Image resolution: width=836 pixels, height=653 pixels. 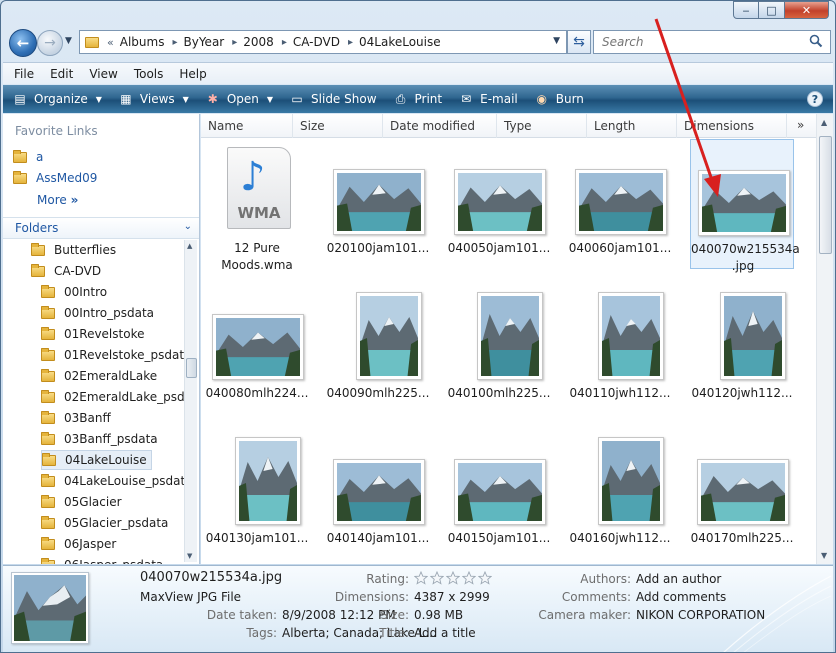 What do you see at coordinates (400, 98) in the screenshot?
I see `printer-icon: ⎙` at bounding box center [400, 98].